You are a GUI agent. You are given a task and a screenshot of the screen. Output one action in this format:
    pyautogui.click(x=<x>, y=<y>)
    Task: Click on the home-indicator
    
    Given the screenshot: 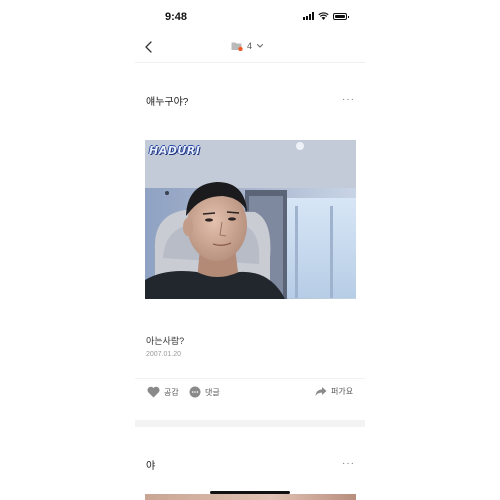 What is the action you would take?
    pyautogui.click(x=250, y=492)
    